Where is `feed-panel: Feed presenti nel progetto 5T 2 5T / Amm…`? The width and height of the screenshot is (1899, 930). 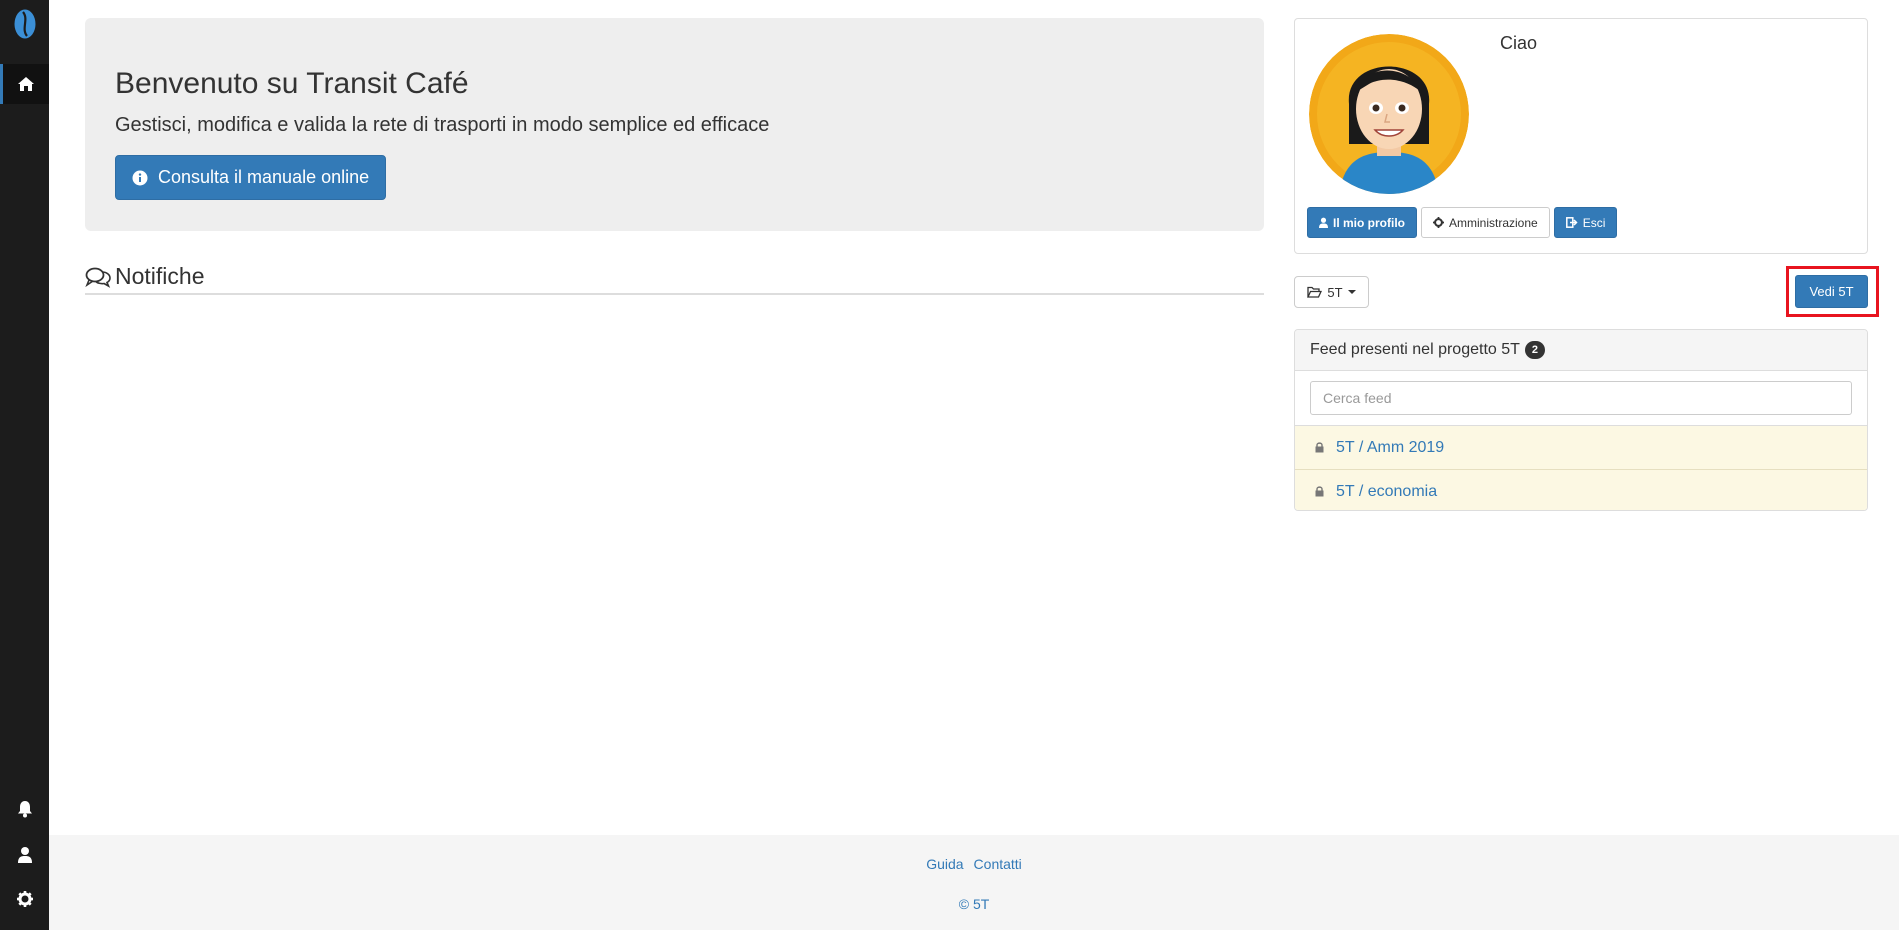 feed-panel: Feed presenti nel progetto 5T 2 5T / Amm… is located at coordinates (1581, 420).